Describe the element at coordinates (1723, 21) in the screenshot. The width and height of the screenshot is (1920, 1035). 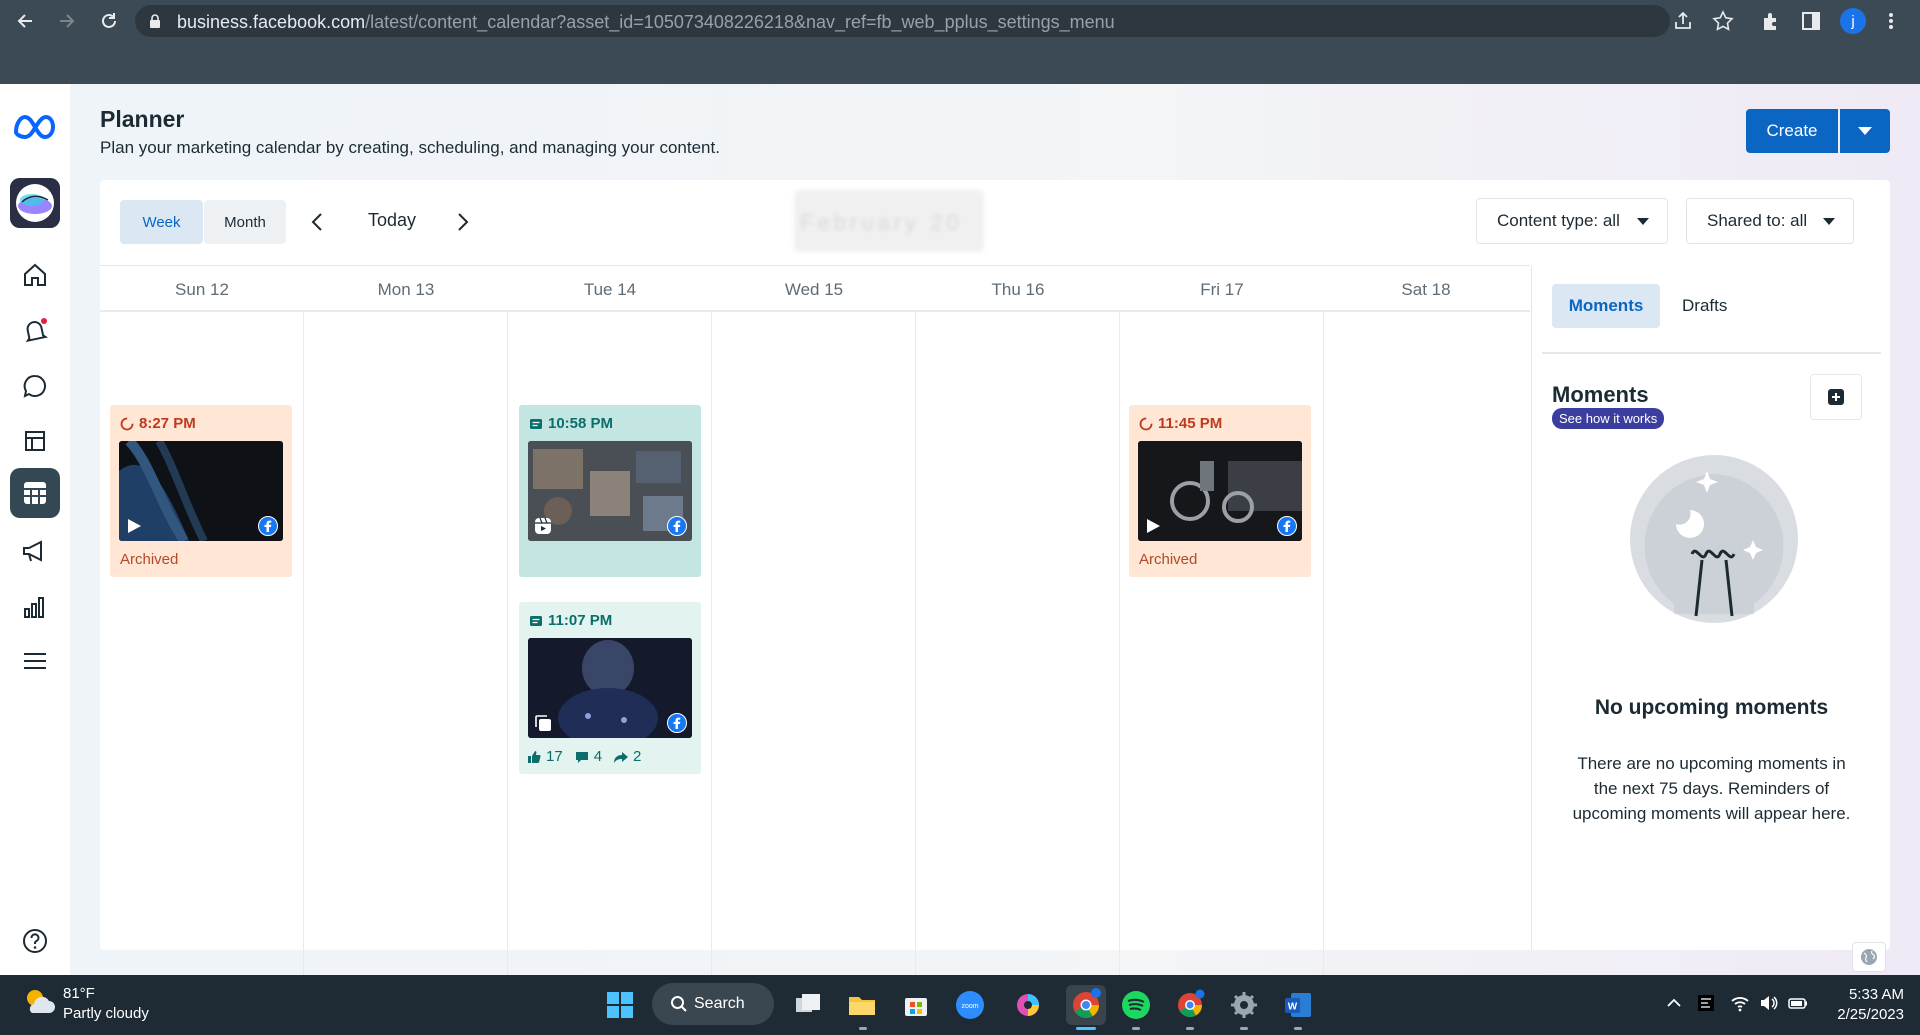
I see `bookmark-star-icon` at that location.